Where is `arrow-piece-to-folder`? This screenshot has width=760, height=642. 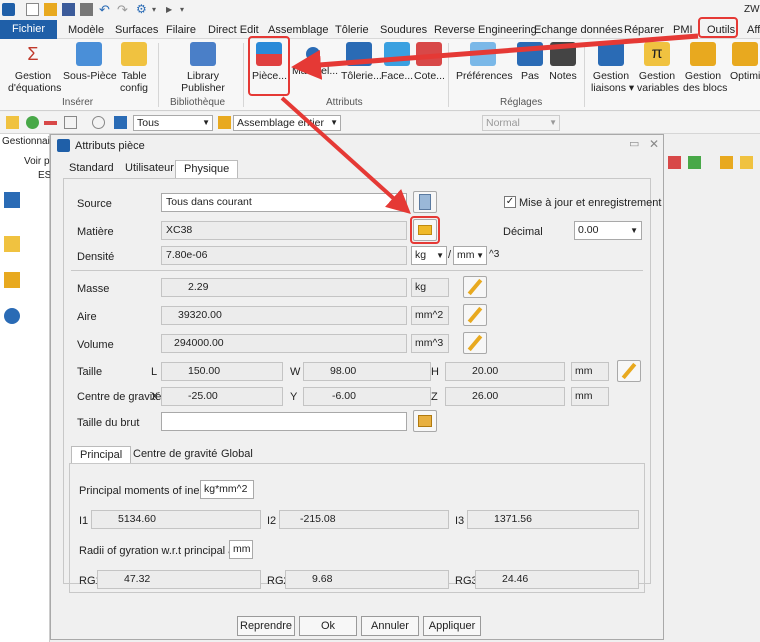 arrow-piece-to-folder is located at coordinates (345, 155).